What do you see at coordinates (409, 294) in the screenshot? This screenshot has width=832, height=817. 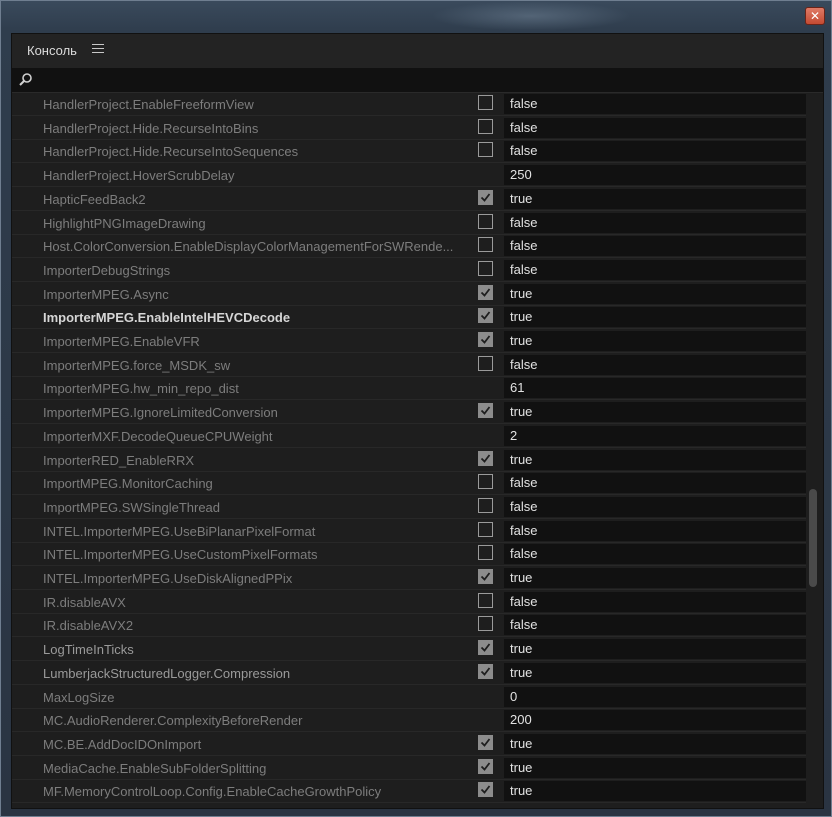 I see `settings-row: ImporterMPEG.Async true` at bounding box center [409, 294].